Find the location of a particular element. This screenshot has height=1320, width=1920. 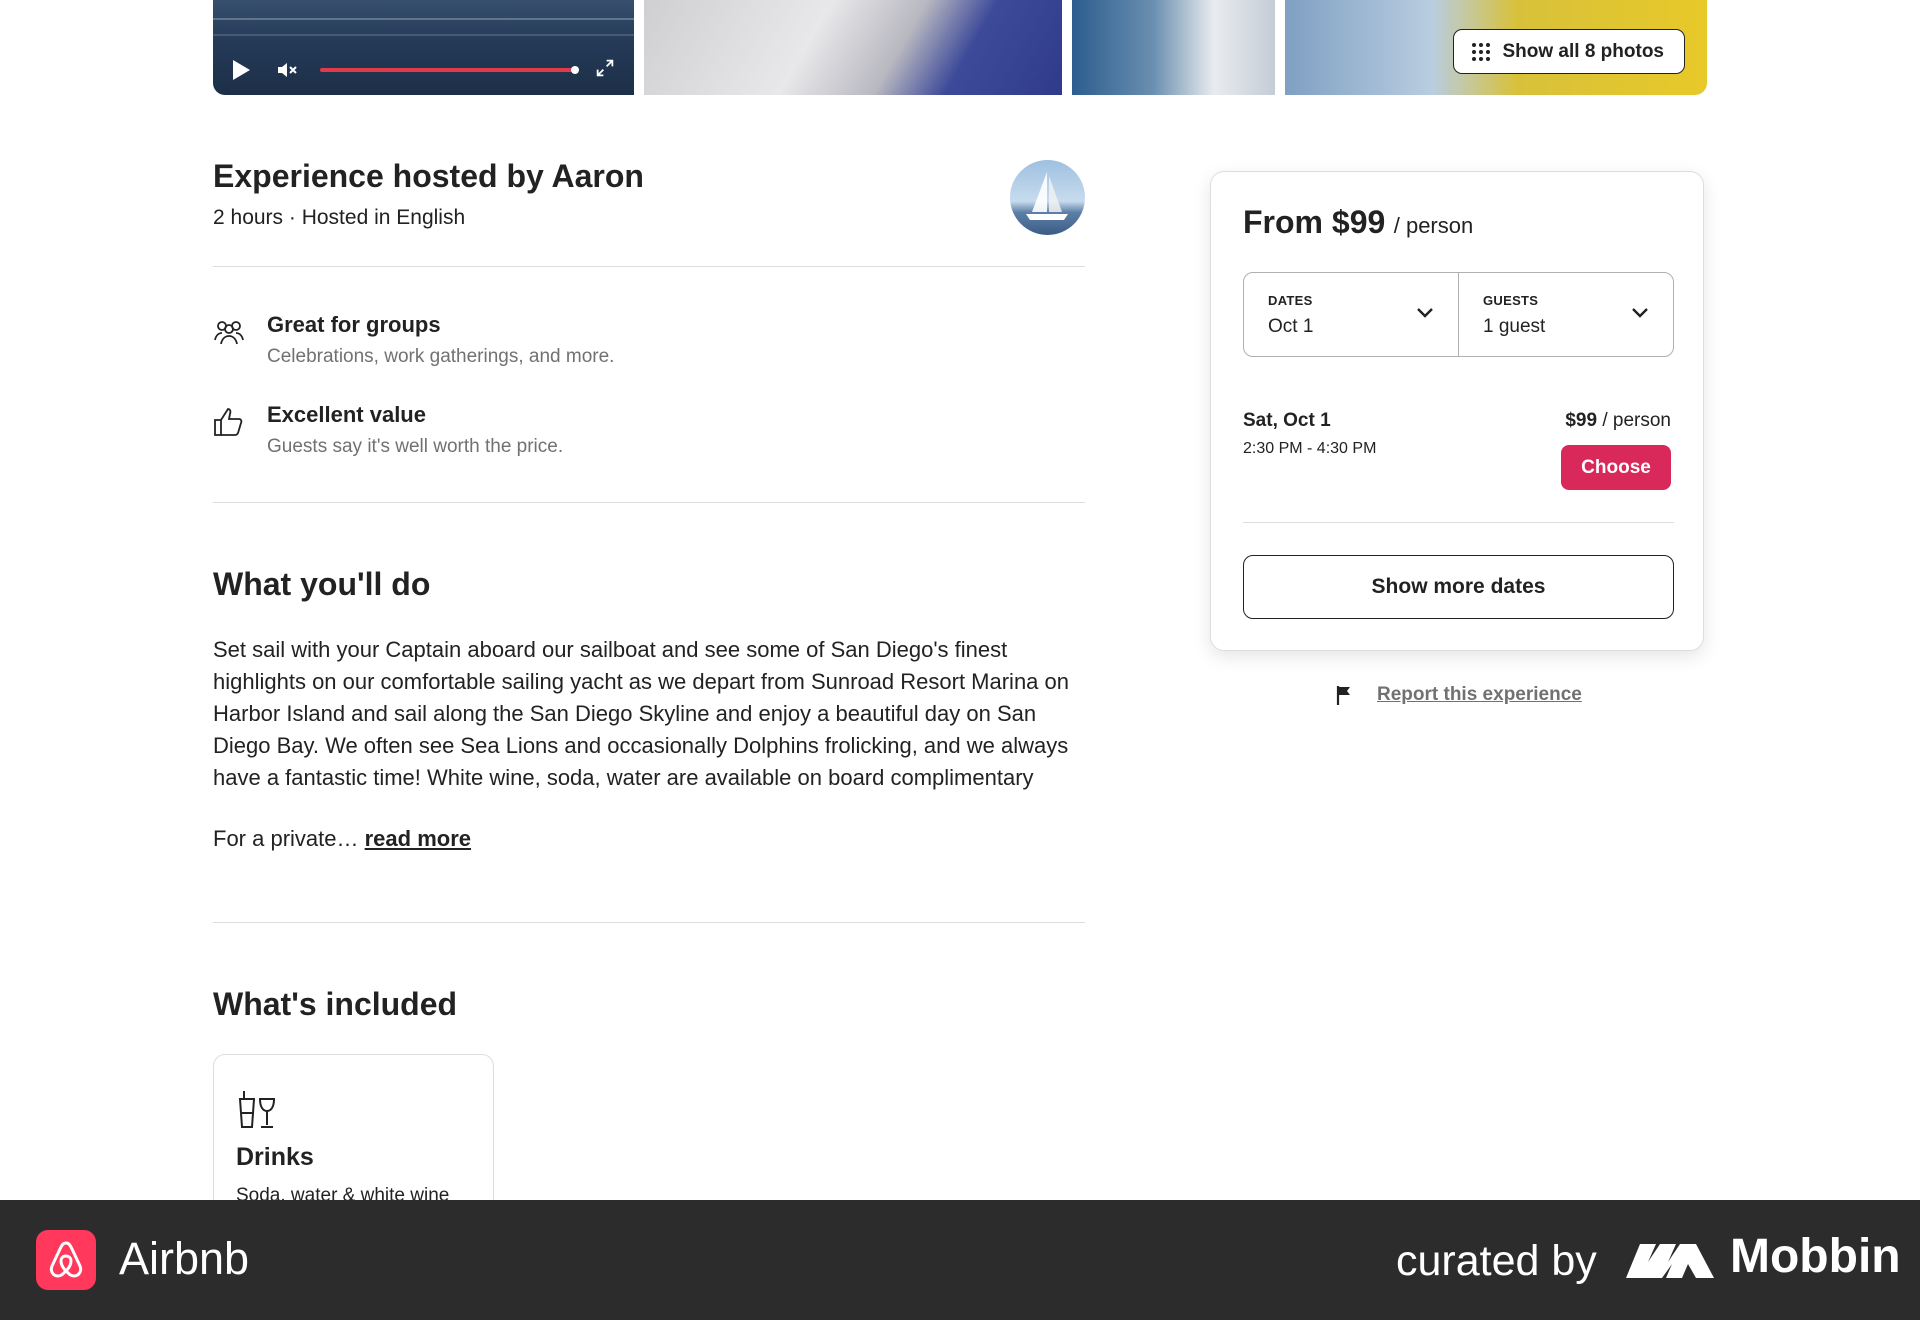

slot-price-amount: $99 is located at coordinates (1581, 420).